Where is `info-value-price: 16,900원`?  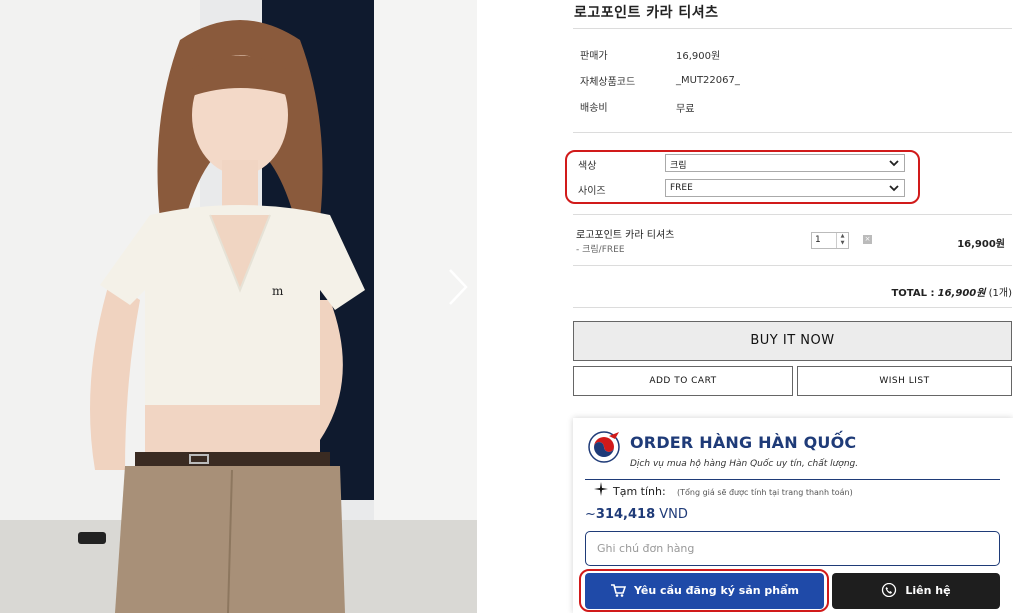 info-value-price: 16,900원 is located at coordinates (698, 56).